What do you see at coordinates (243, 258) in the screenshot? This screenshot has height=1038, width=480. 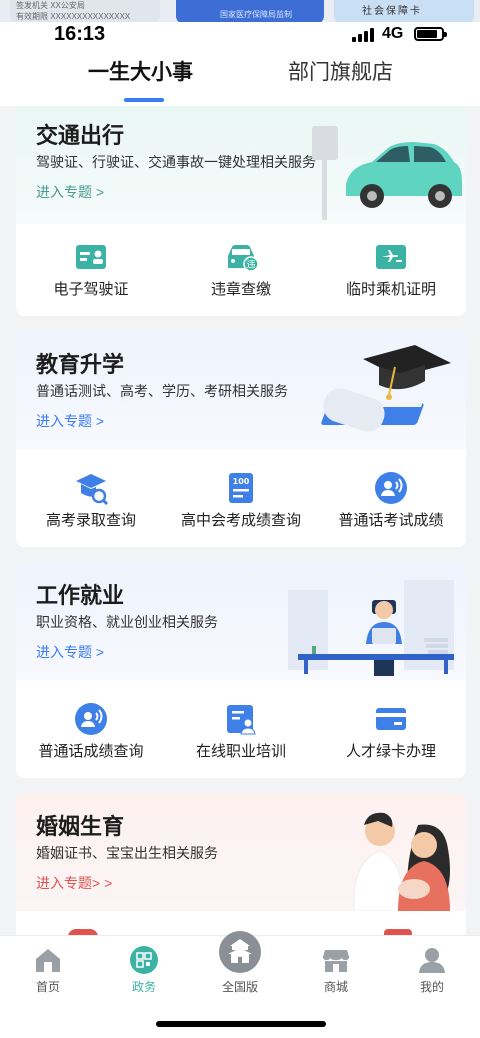 I see `car-violation-icon: 违` at bounding box center [243, 258].